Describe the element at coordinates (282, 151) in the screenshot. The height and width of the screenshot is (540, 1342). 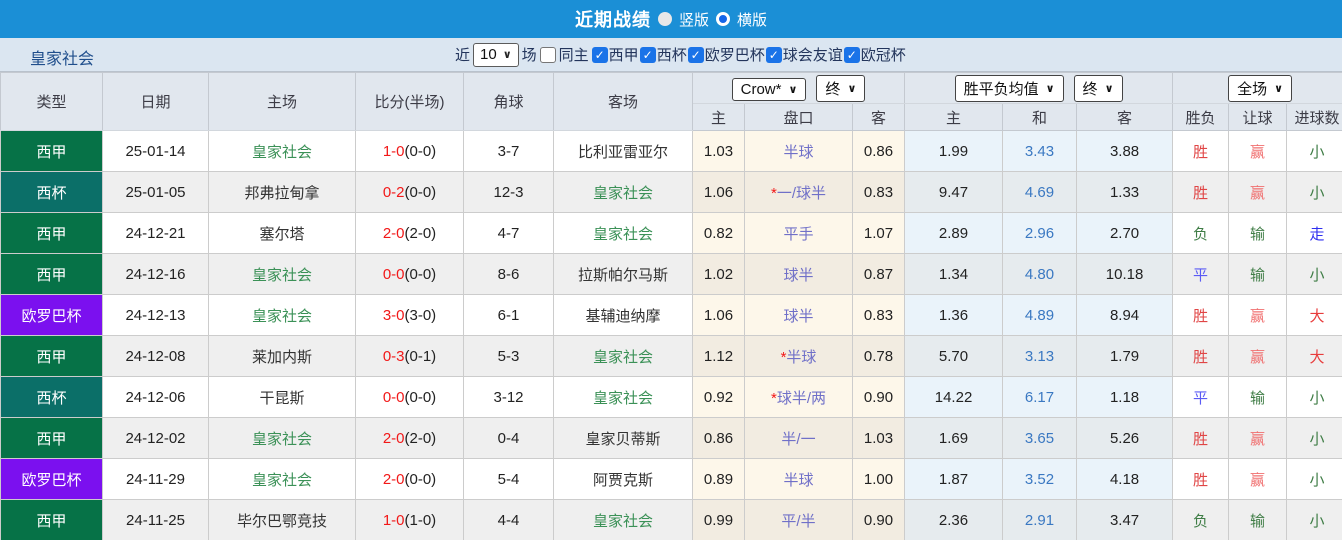
I see `home-team: 皇家社会` at that location.